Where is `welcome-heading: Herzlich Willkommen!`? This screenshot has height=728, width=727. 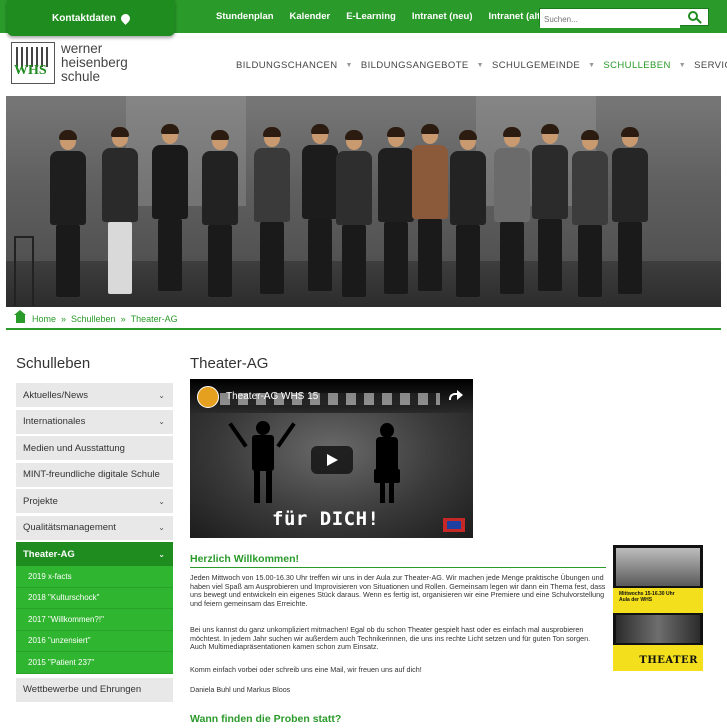
welcome-heading: Herzlich Willkommen! is located at coordinates (245, 559).